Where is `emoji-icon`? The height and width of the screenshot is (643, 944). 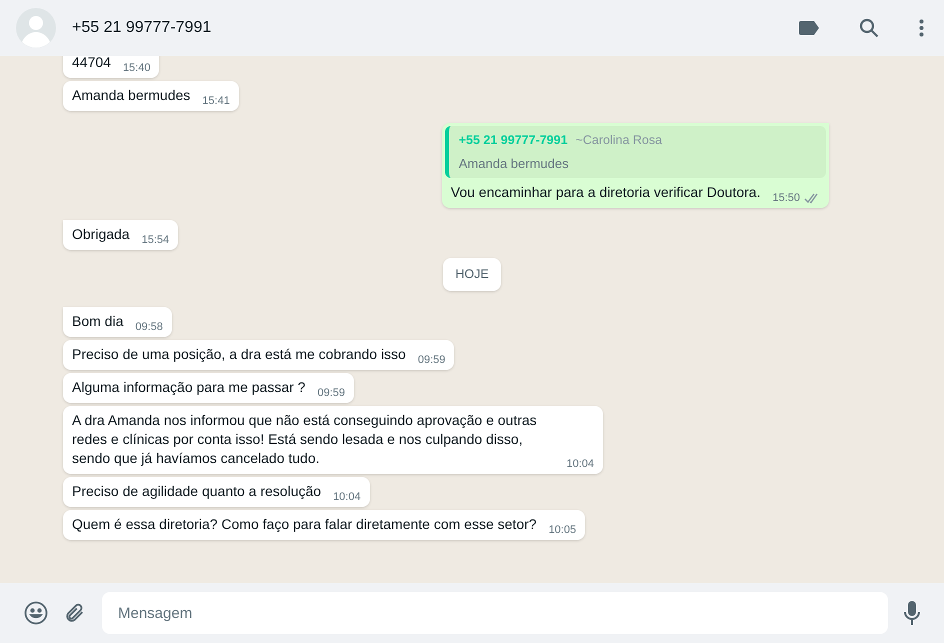 emoji-icon is located at coordinates (36, 613).